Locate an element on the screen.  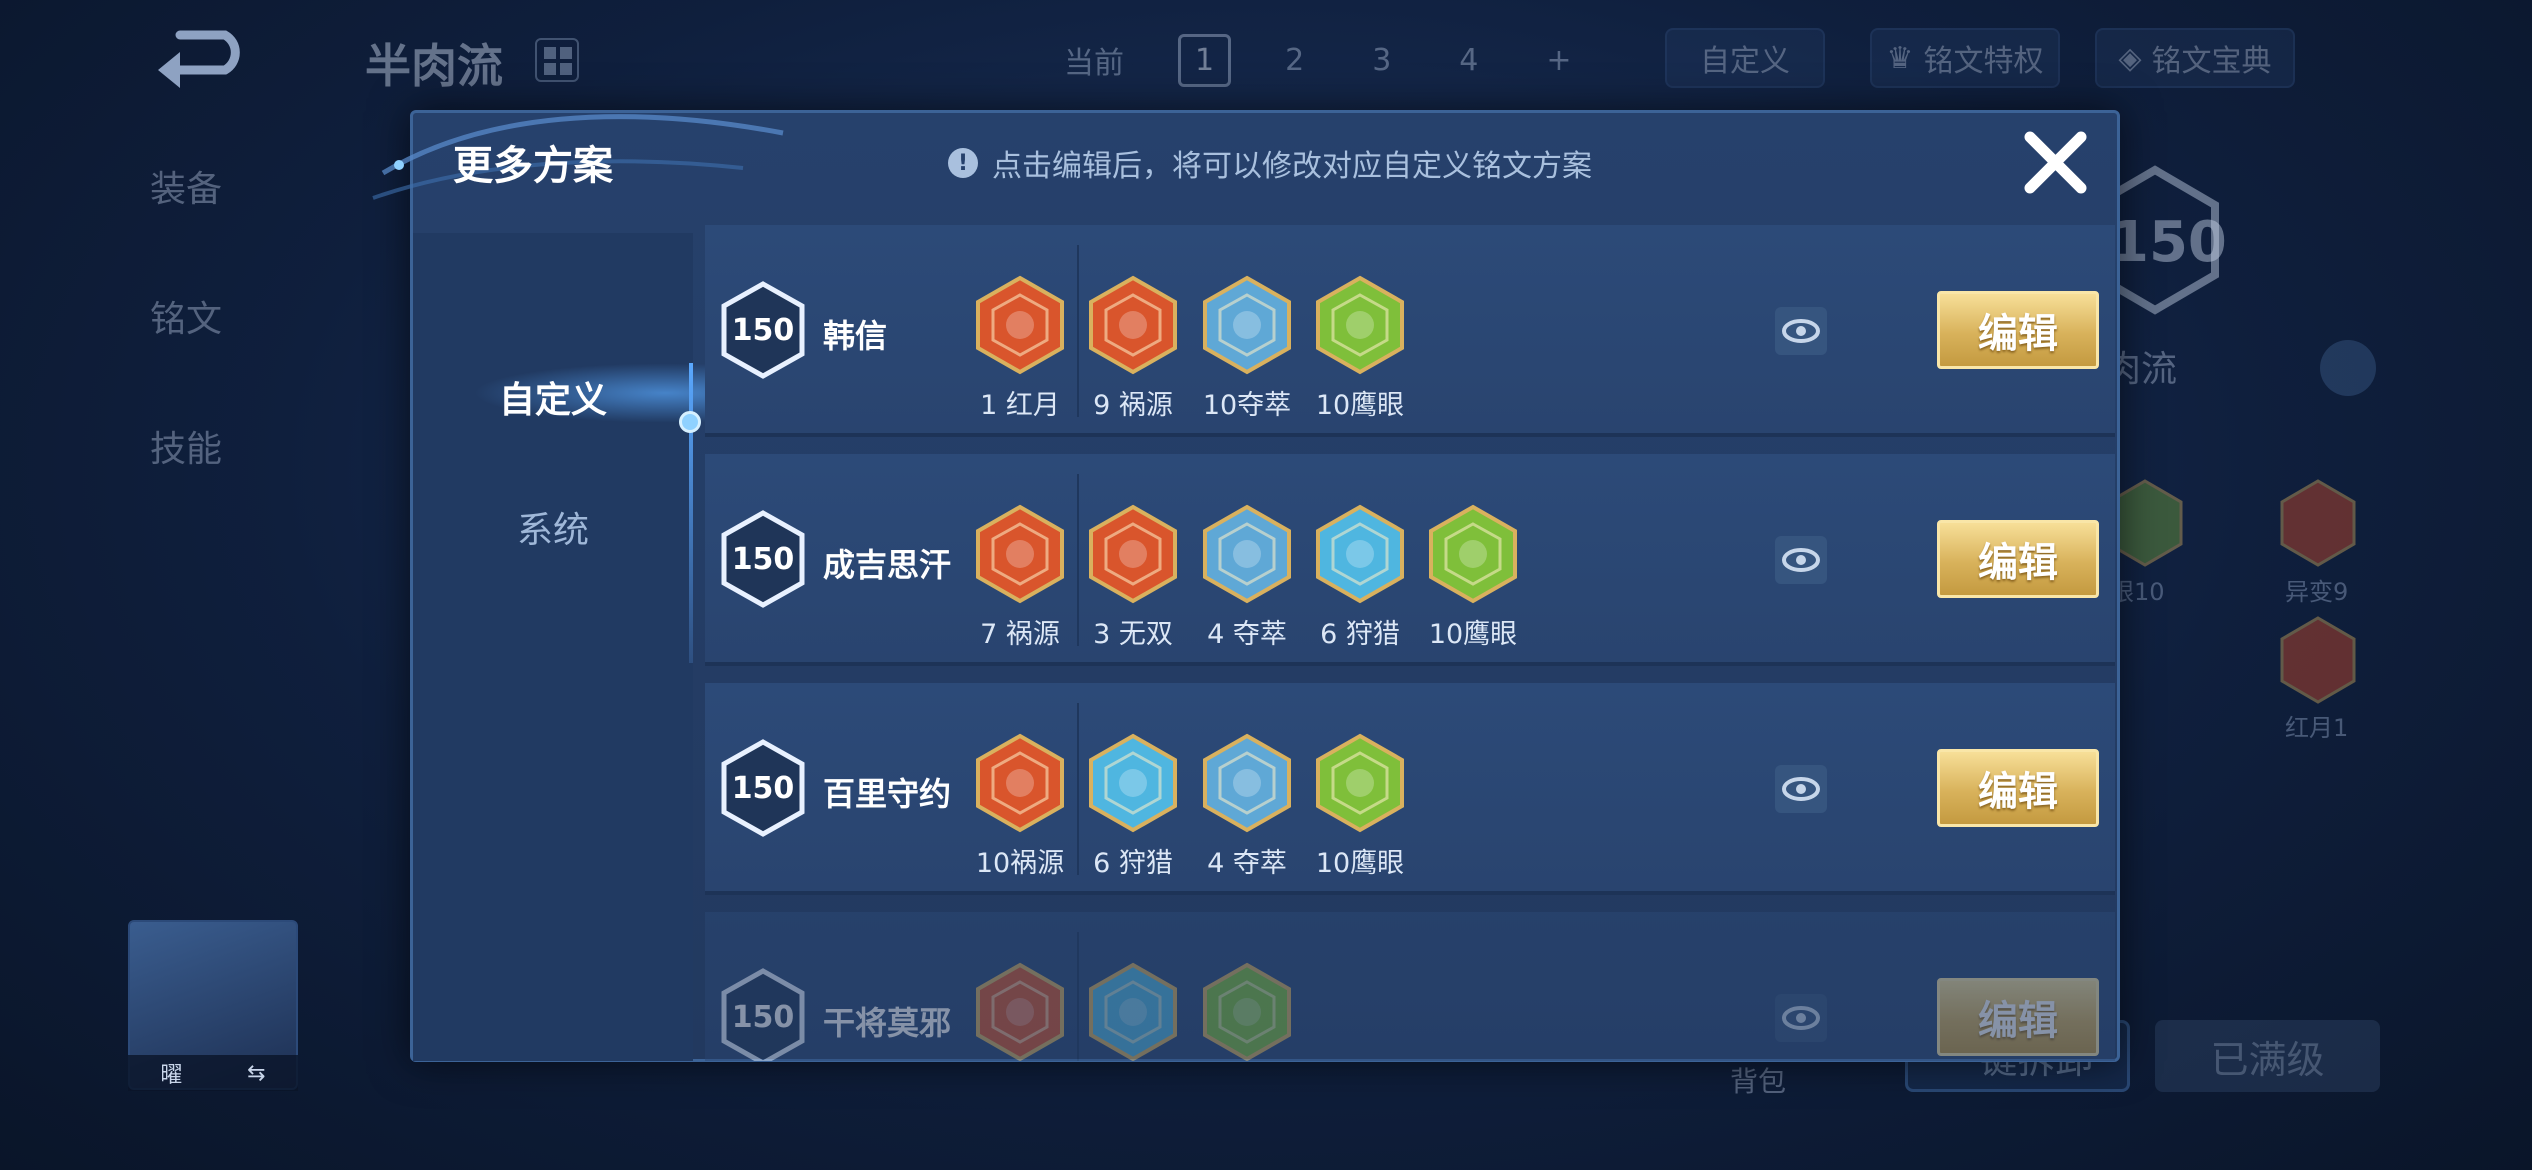
tab-system: 系统 is located at coordinates (553, 527).